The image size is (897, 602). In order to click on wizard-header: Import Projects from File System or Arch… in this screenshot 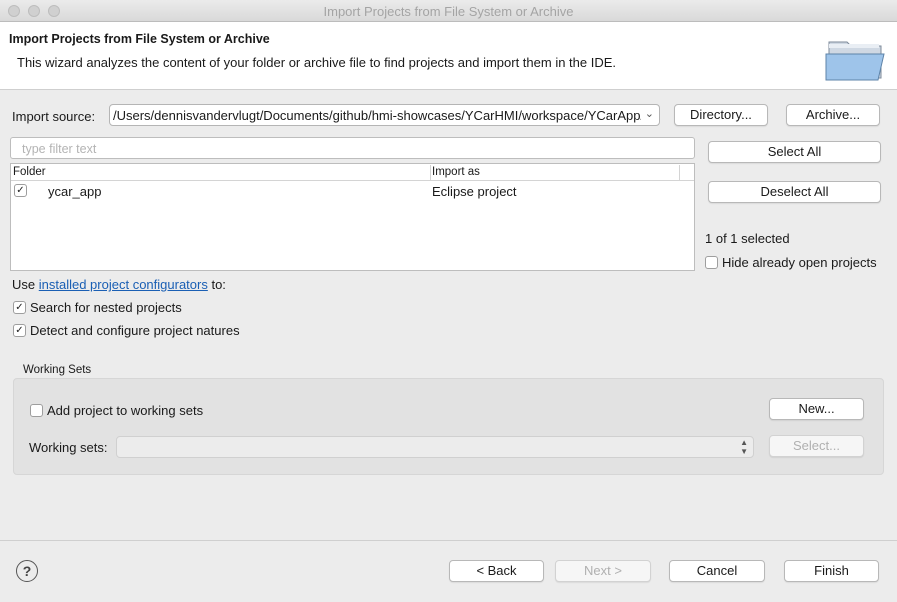, I will do `click(448, 56)`.